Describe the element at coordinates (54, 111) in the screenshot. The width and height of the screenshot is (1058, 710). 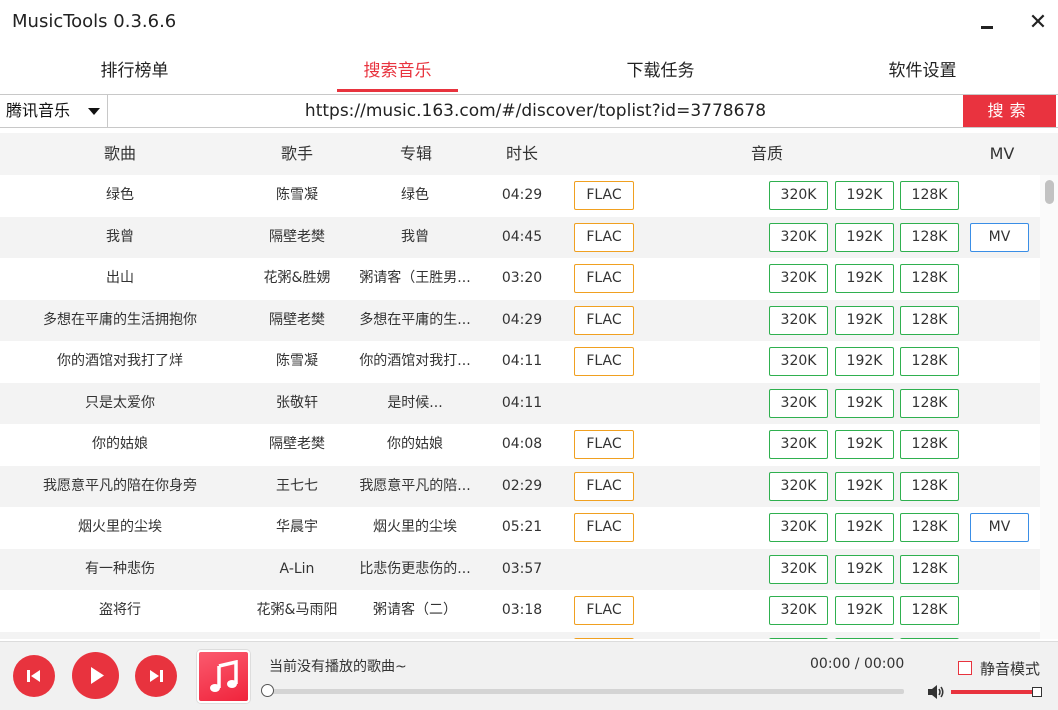
I see `music-source-select: 腾讯音乐` at that location.